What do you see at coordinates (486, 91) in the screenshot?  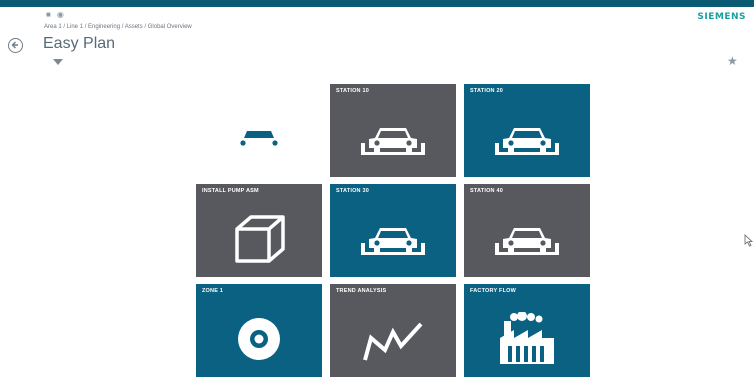 I see `tile-label: STATION 20` at bounding box center [486, 91].